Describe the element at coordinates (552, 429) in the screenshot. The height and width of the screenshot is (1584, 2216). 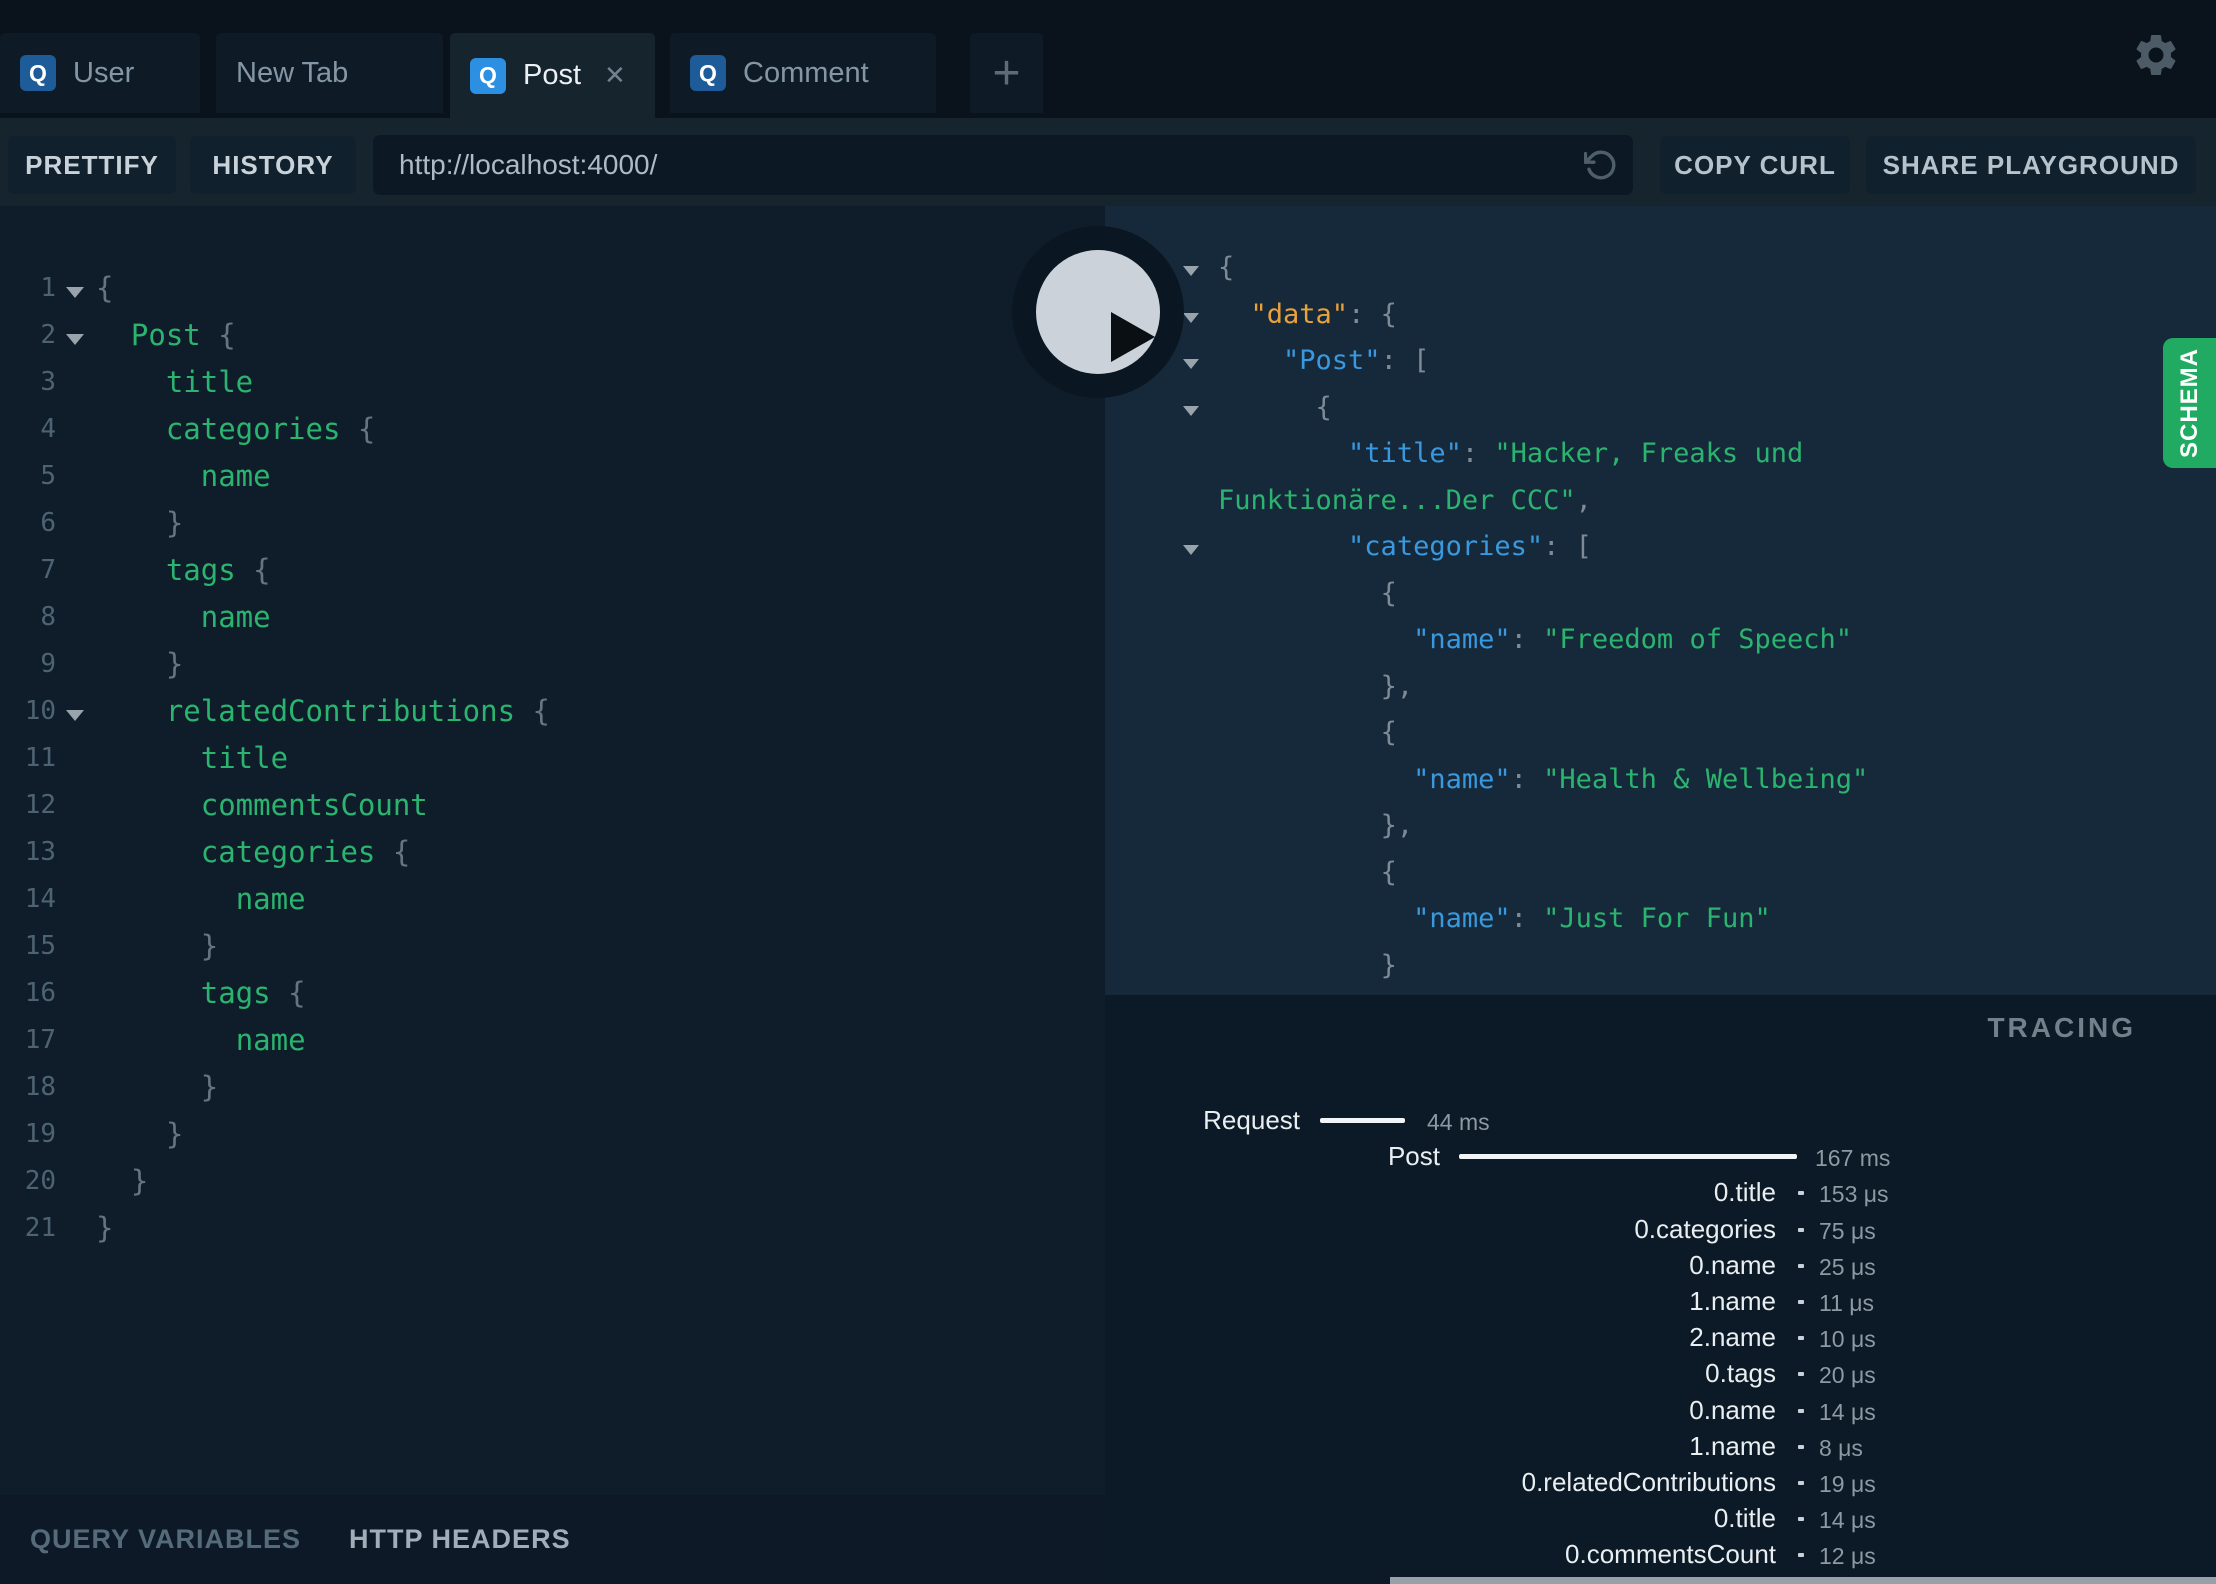
I see `editor-line: 4 categories {` at that location.